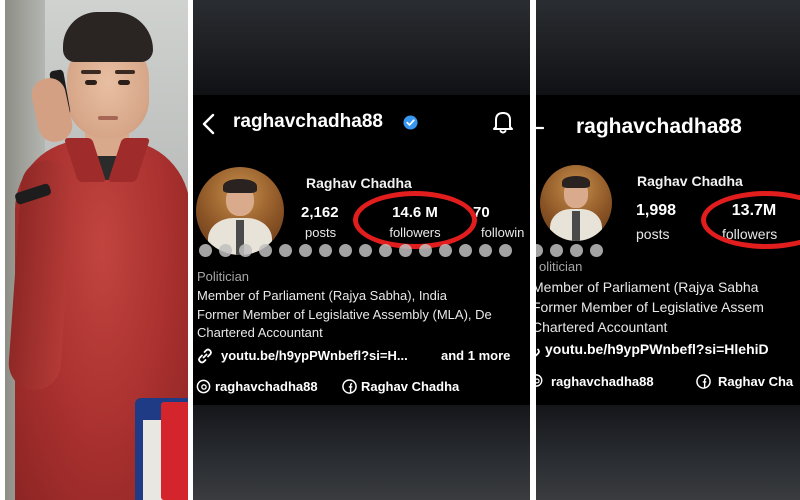 This screenshot has width=800, height=500. Describe the element at coordinates (647, 287) in the screenshot. I see `bio-line-1: Member of Parliament (Rajya Sabha` at that location.